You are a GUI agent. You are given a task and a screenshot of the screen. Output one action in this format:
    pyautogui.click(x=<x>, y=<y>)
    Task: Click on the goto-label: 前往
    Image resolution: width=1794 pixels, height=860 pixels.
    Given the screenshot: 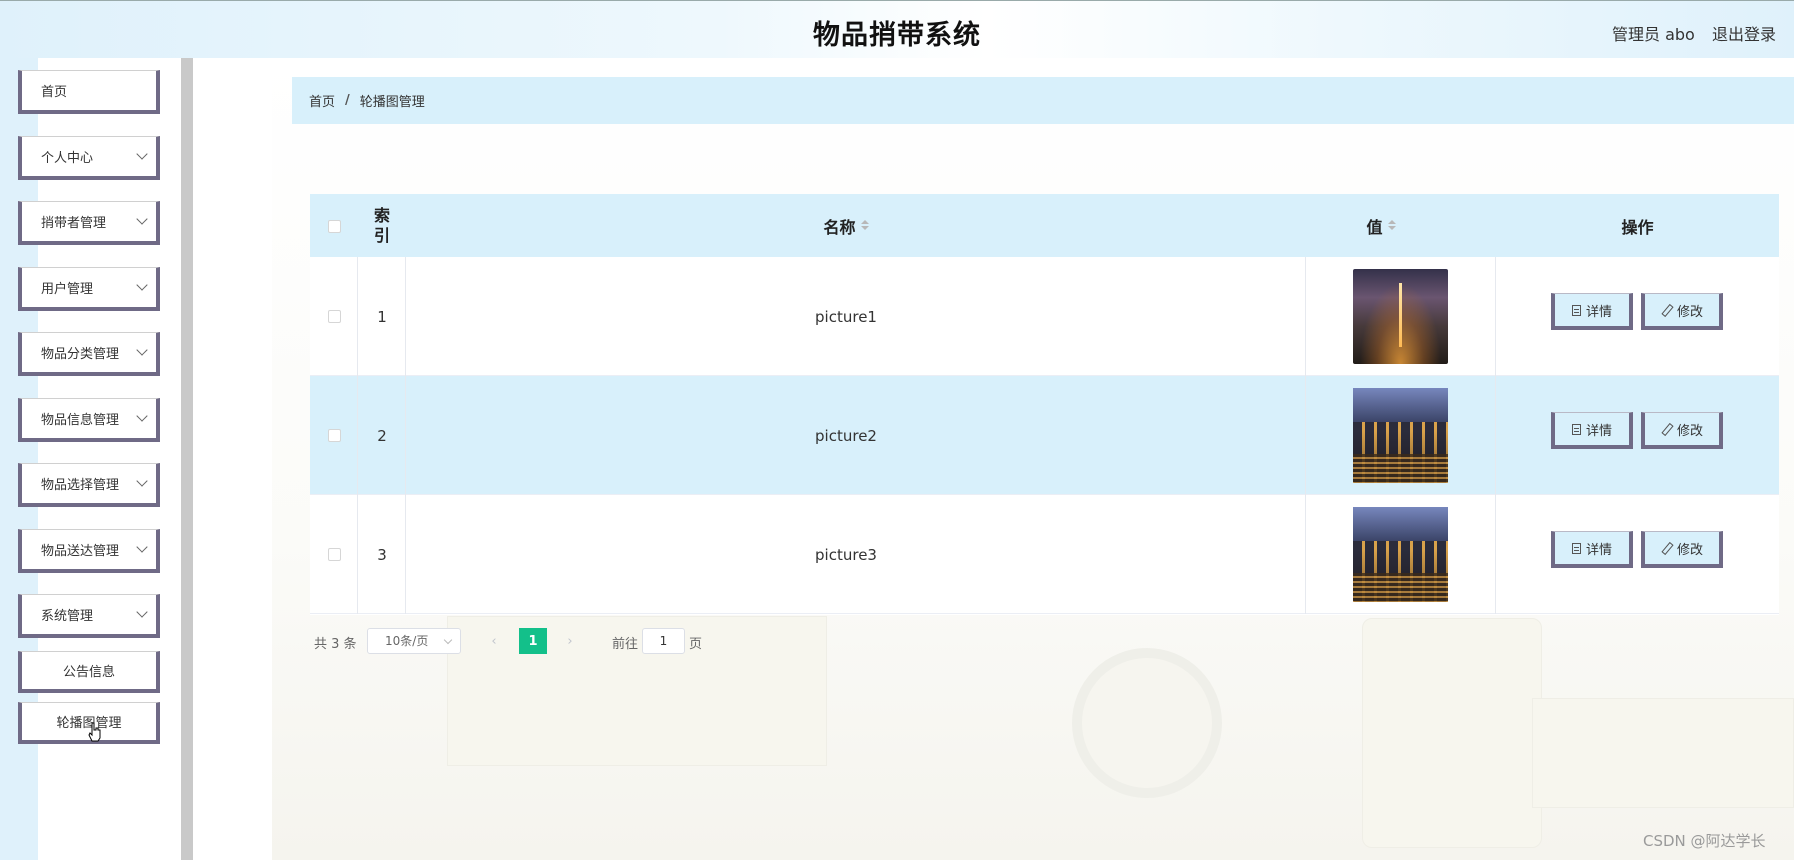 What is the action you would take?
    pyautogui.click(x=625, y=644)
    